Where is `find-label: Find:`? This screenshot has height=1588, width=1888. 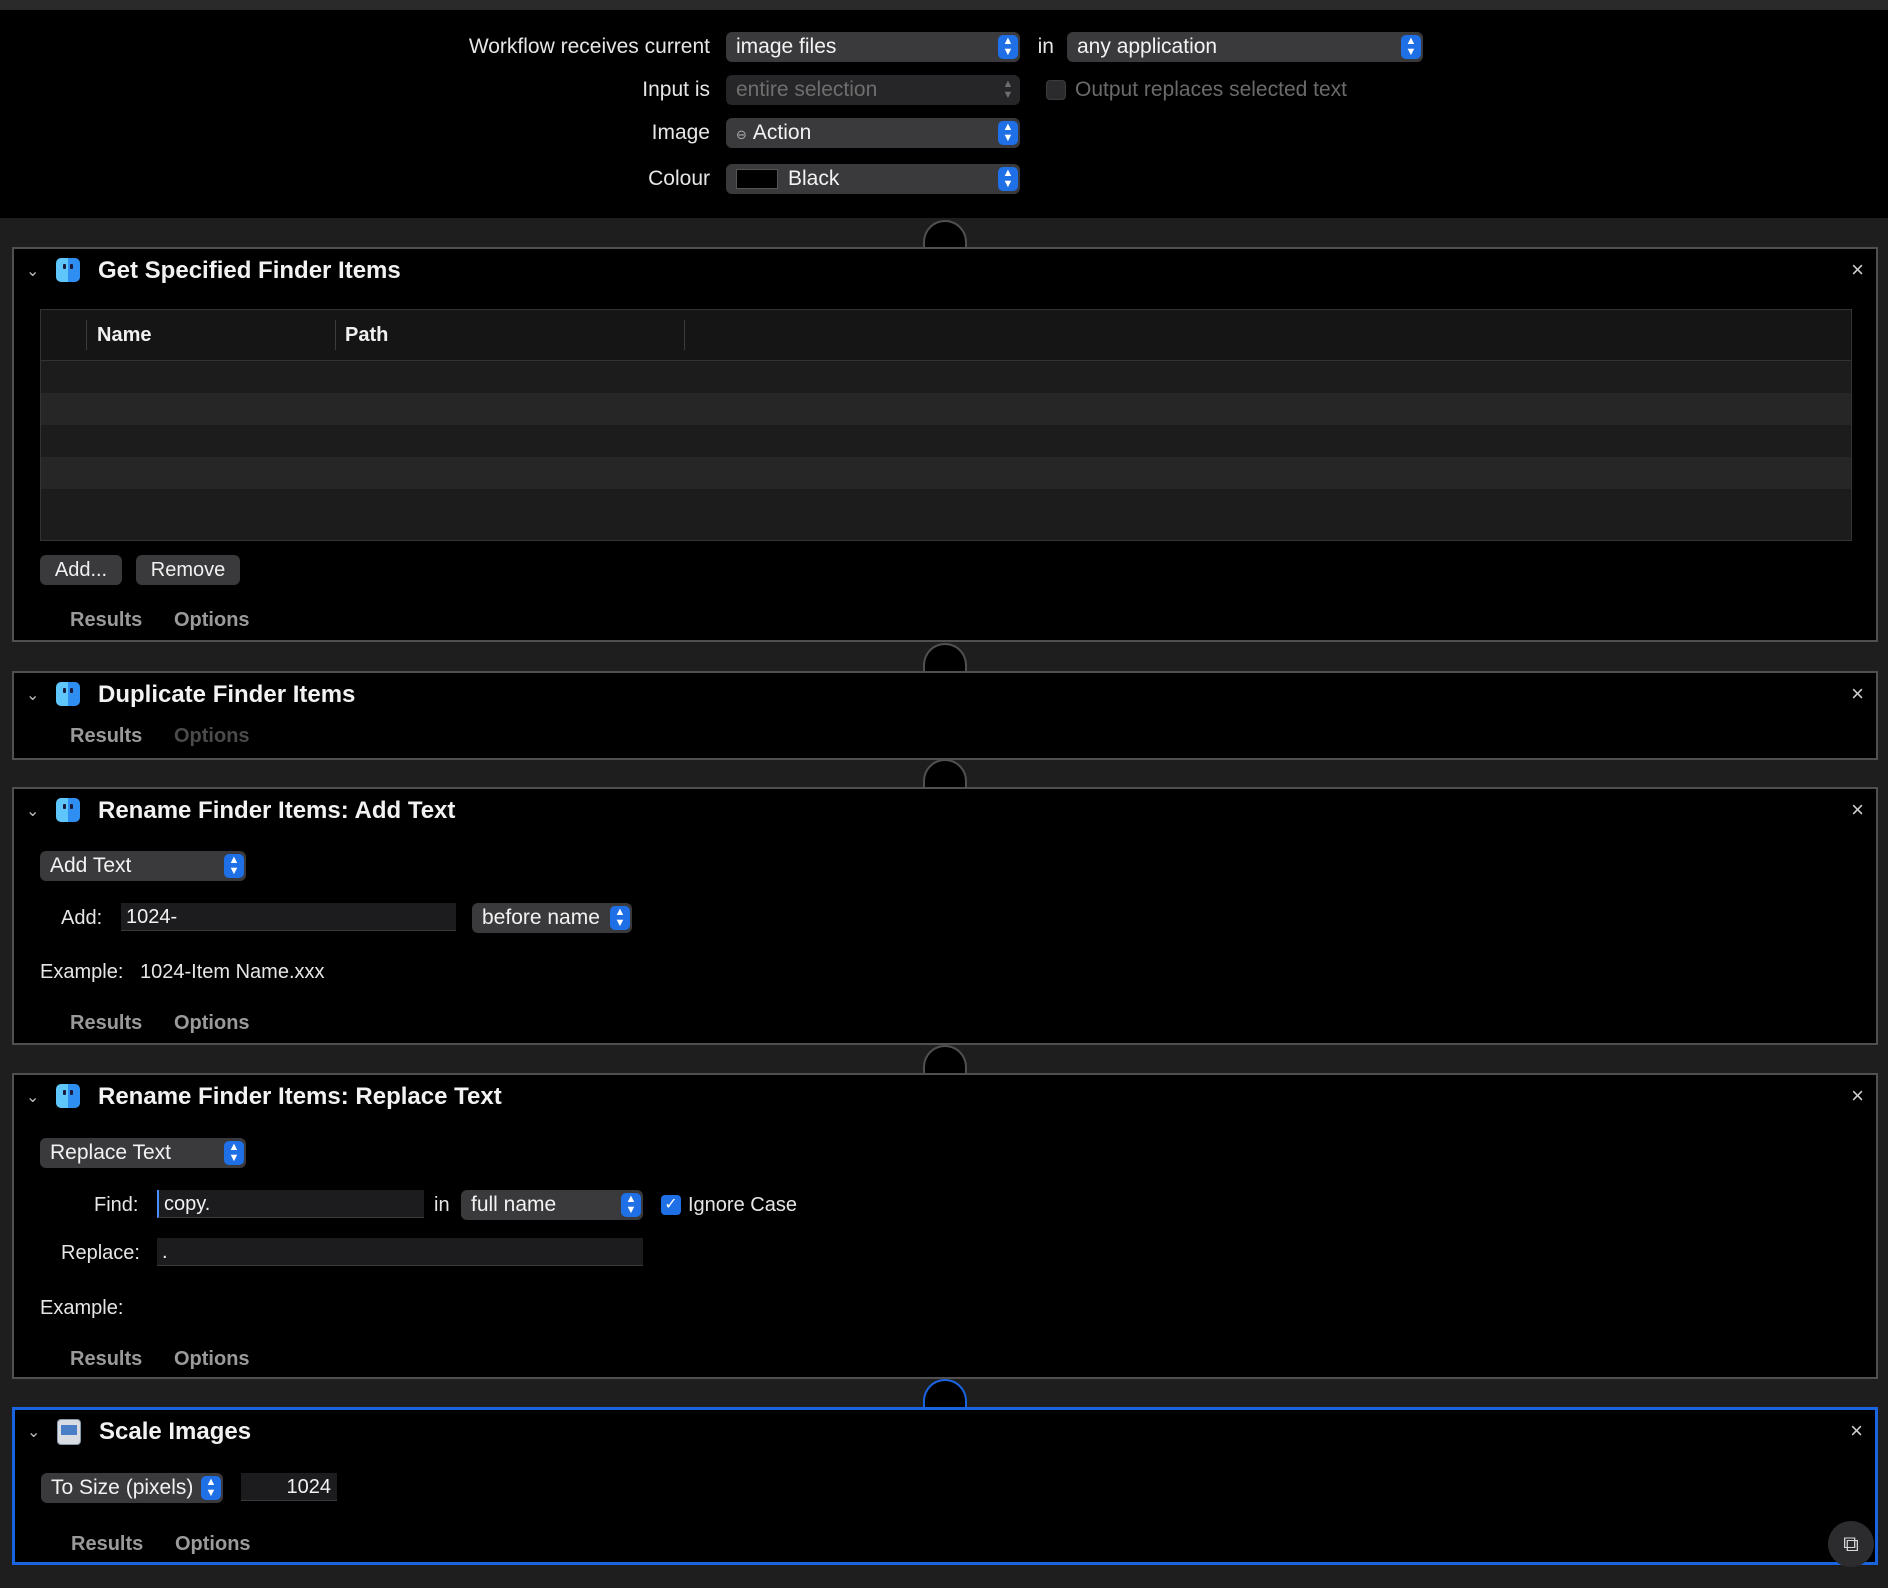
find-label: Find: is located at coordinates (116, 1205).